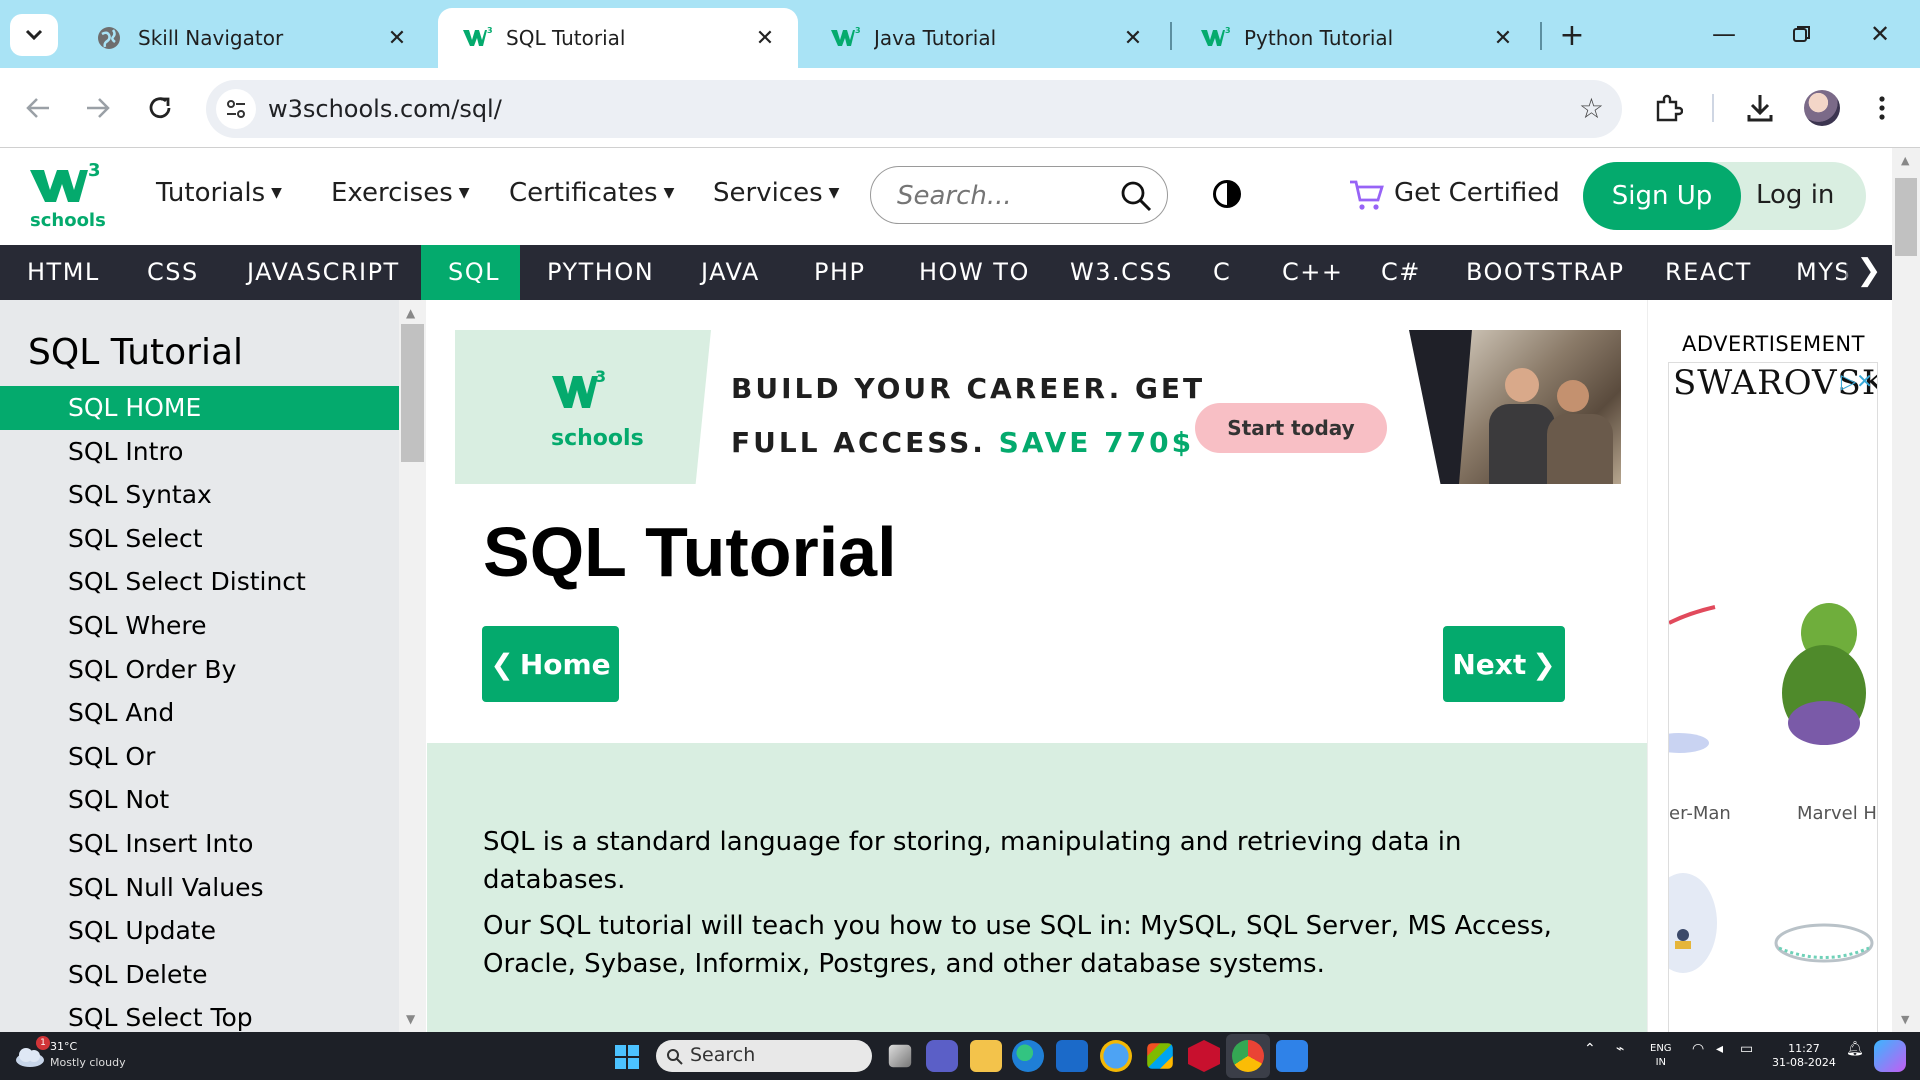  What do you see at coordinates (1292, 1056) in the screenshot?
I see `paint-app-icon` at bounding box center [1292, 1056].